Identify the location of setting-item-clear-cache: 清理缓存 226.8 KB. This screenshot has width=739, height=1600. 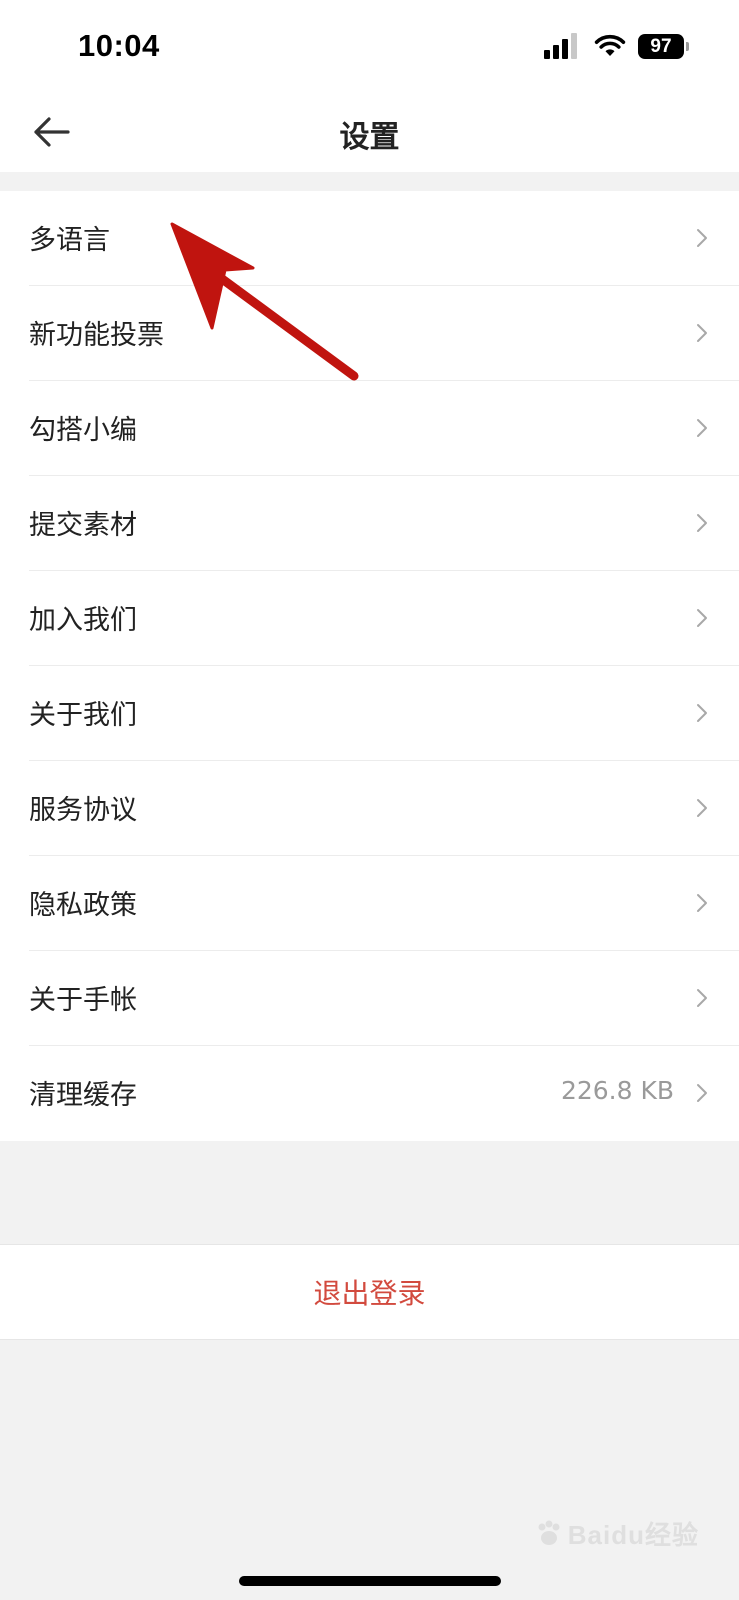
(369, 1093).